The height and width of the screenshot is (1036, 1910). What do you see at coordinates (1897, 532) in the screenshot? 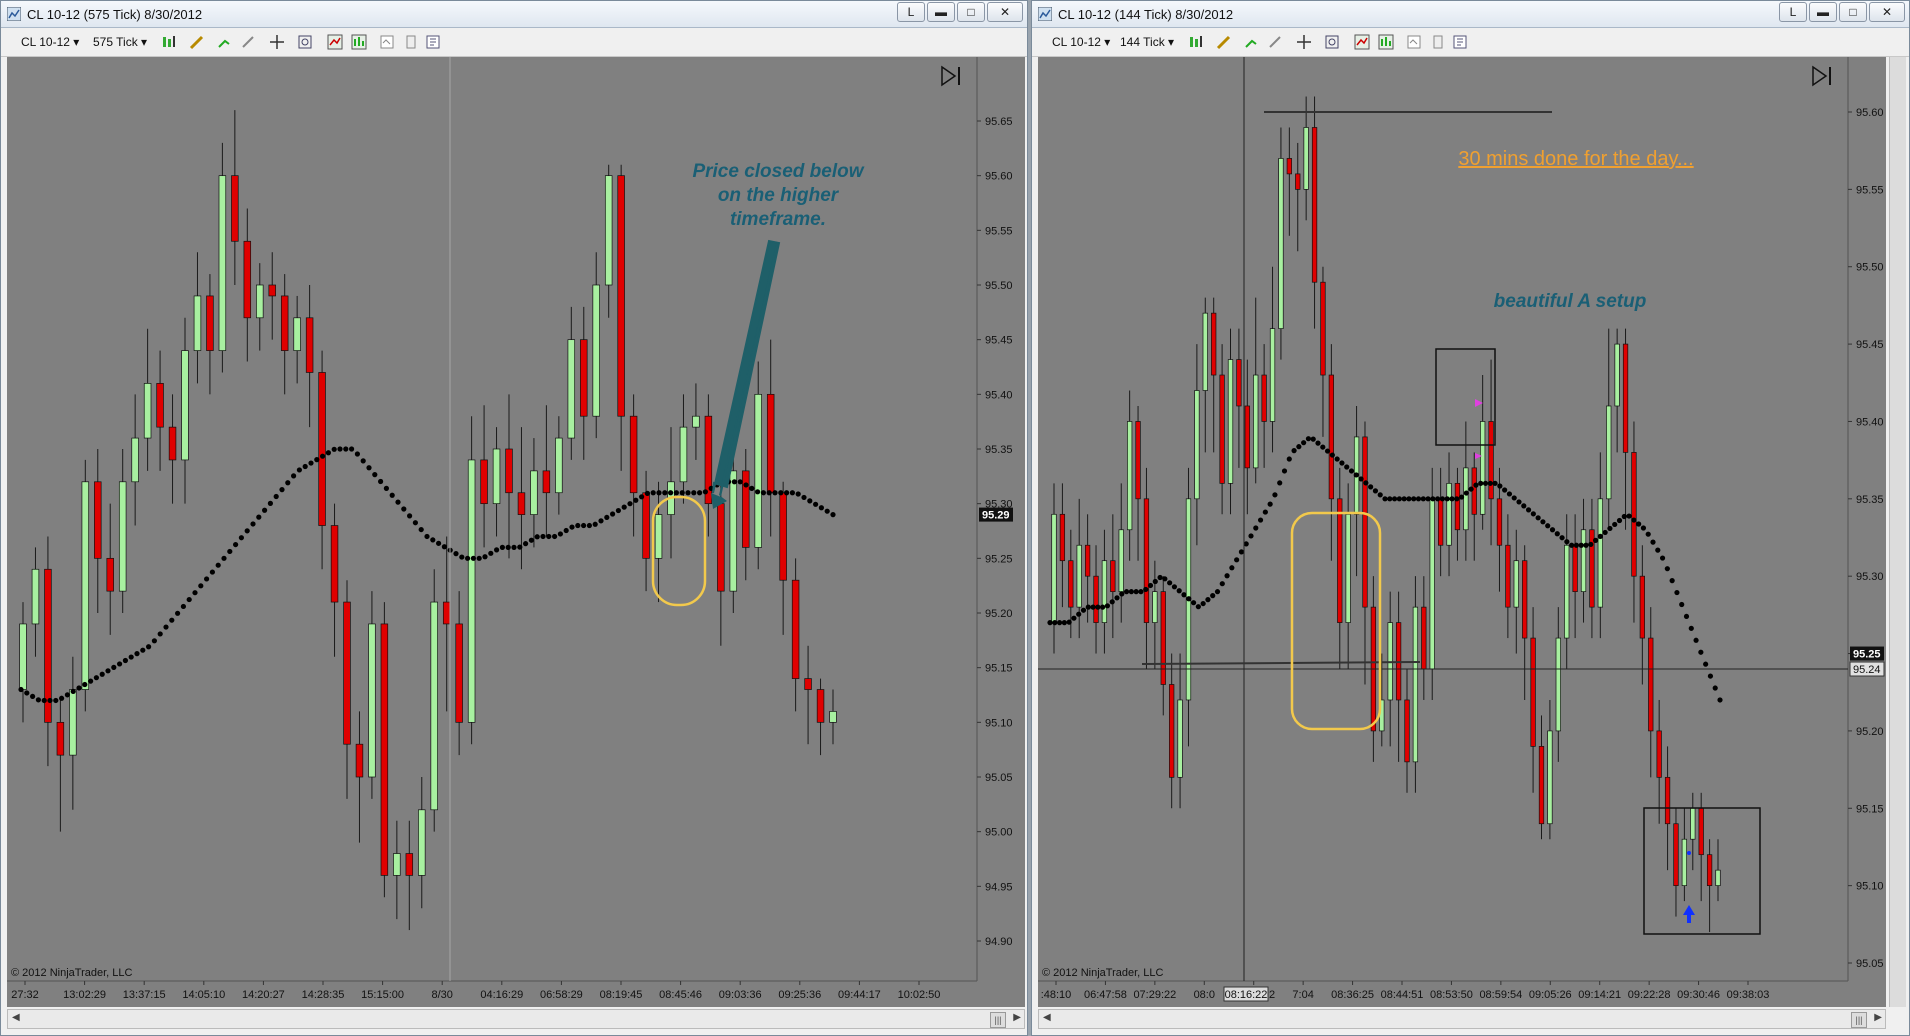
I see `right-vertical-scrollbar` at bounding box center [1897, 532].